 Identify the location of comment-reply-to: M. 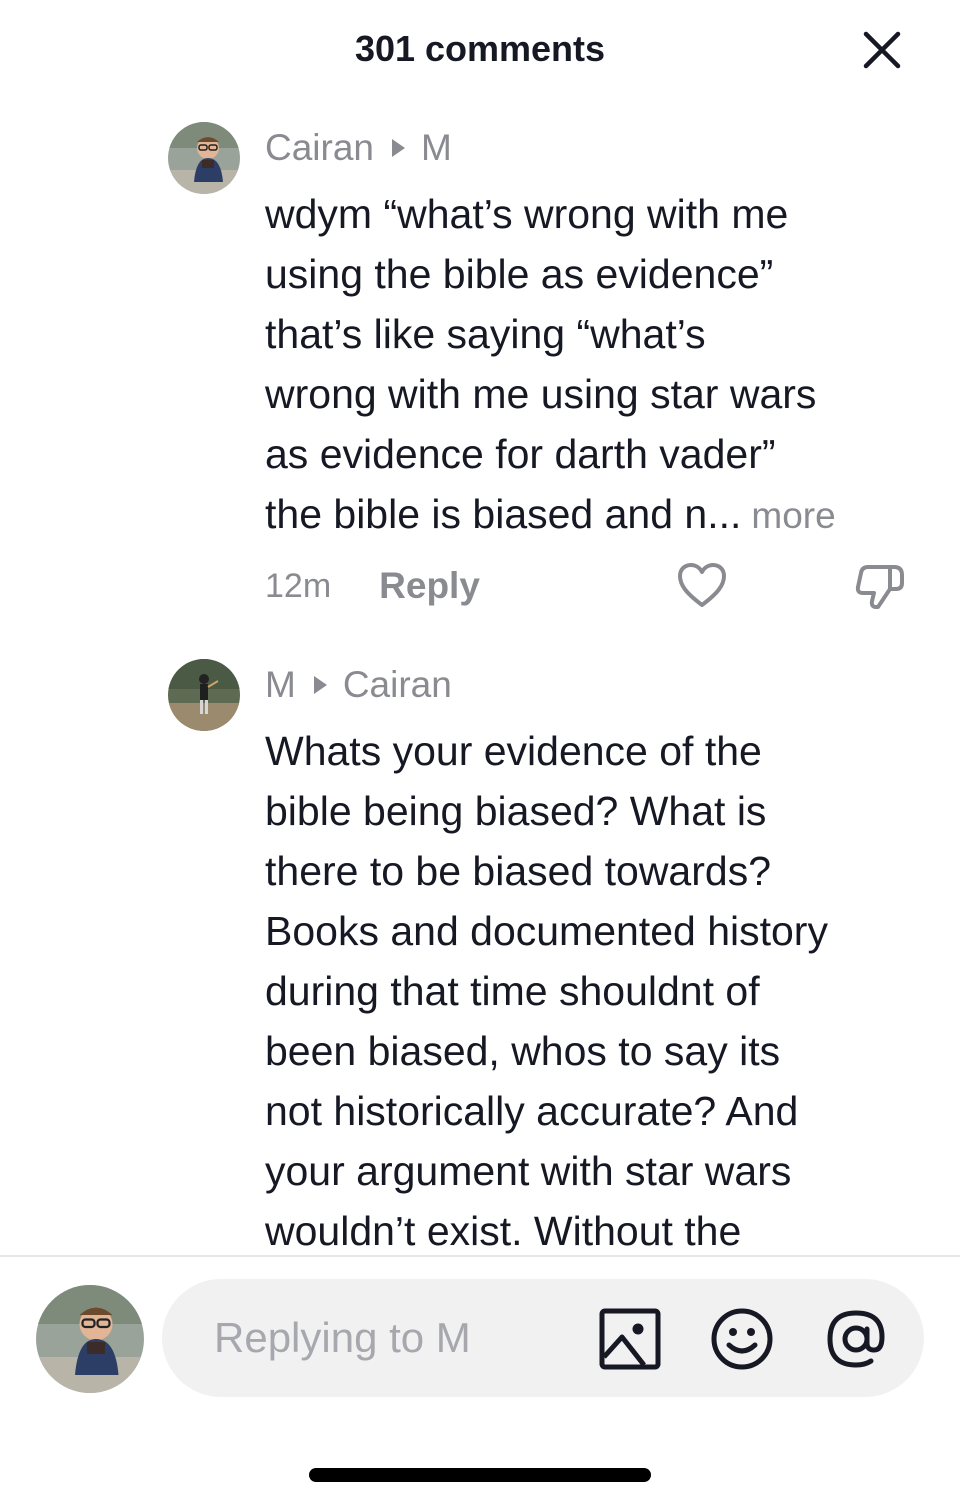
(436, 148).